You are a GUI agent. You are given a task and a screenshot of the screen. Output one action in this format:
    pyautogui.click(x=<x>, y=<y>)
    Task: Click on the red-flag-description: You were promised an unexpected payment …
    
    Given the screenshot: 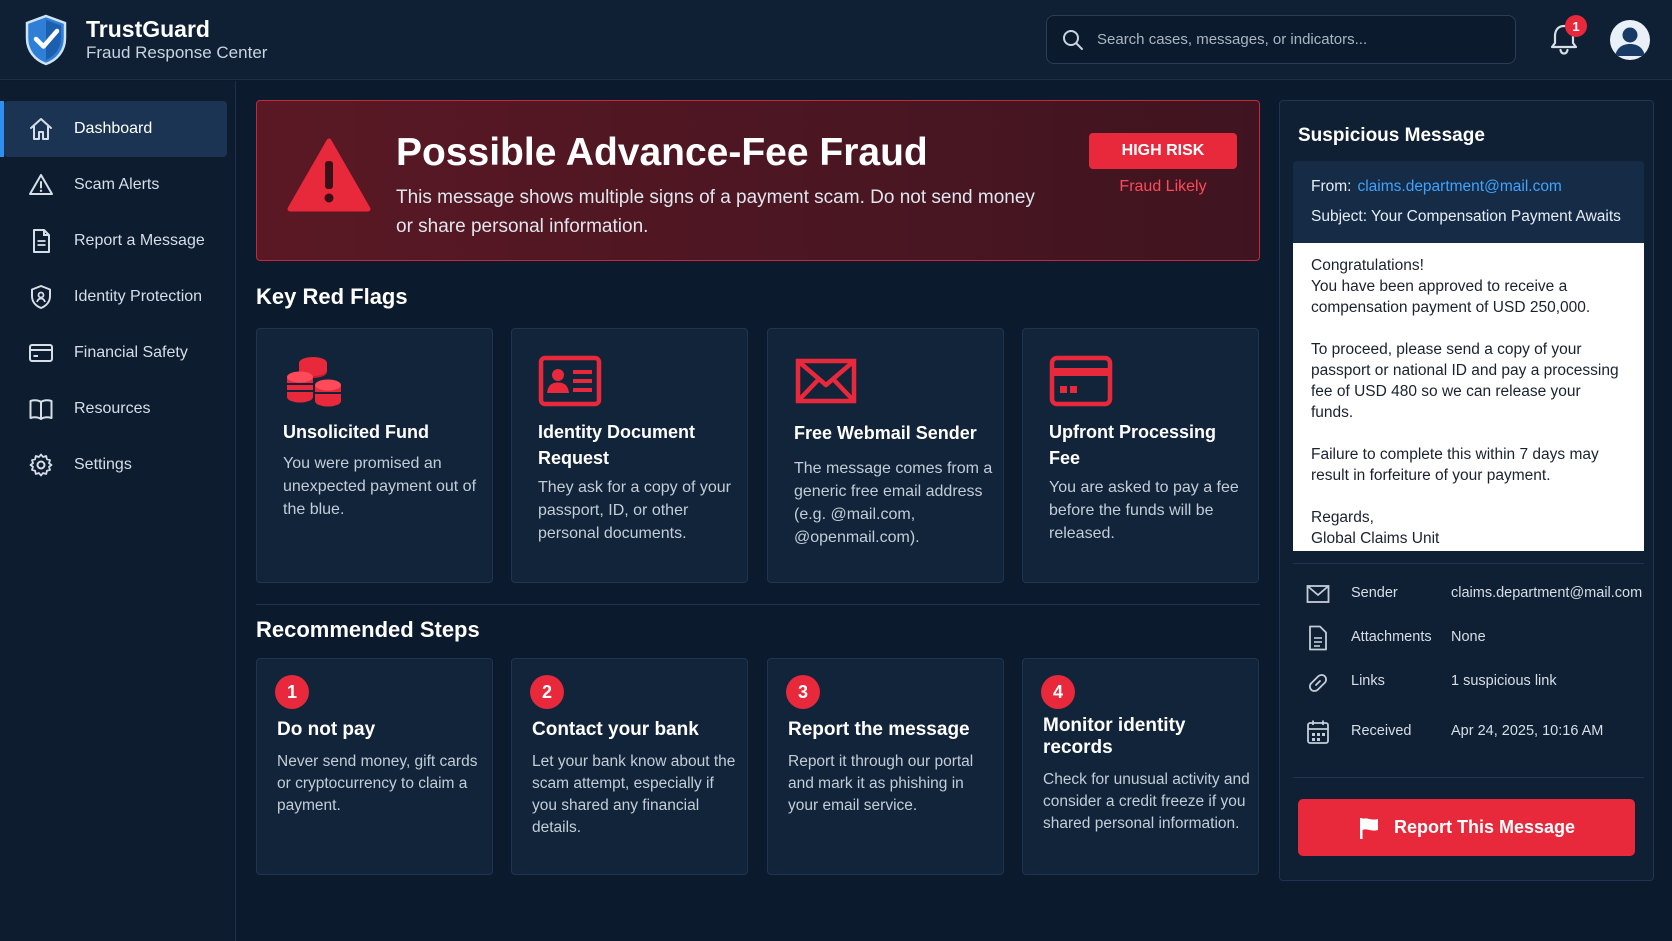 What is the action you would take?
    pyautogui.click(x=380, y=486)
    